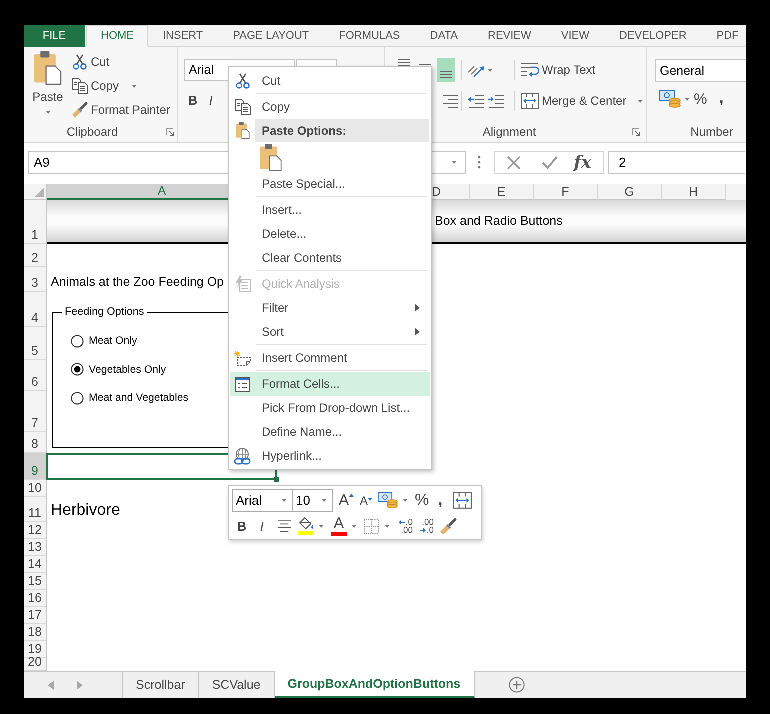 The image size is (770, 714). What do you see at coordinates (85, 511) in the screenshot?
I see `result-text: Herbivore` at bounding box center [85, 511].